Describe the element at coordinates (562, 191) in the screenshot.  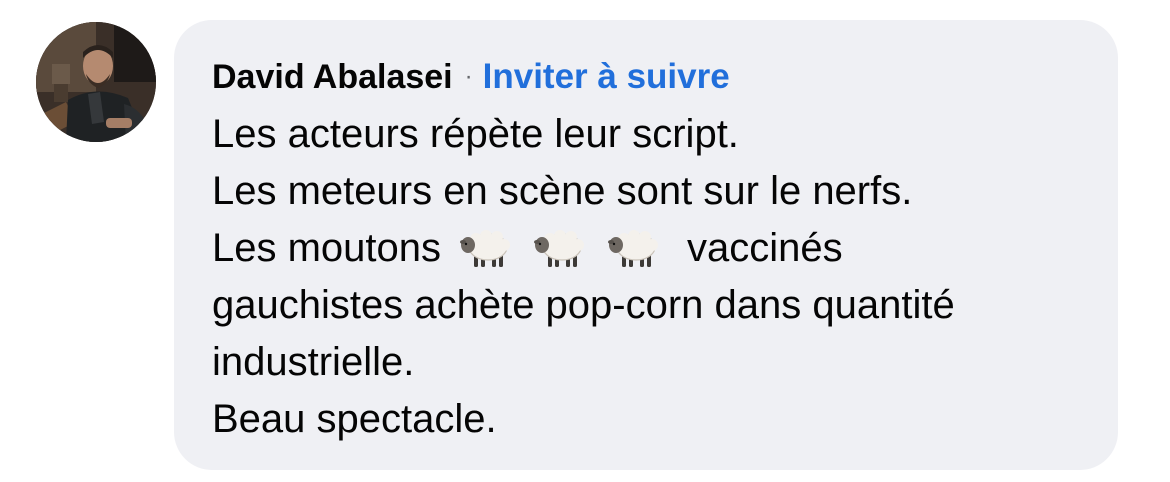
I see `comment-line-2: Les meteurs en scène sont sur le nerfs.` at that location.